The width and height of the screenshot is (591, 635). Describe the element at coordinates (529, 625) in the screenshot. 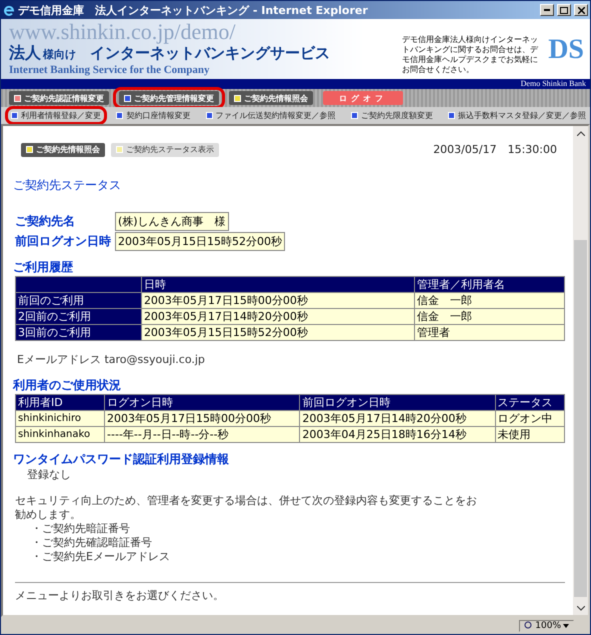

I see `magnifier-icon` at that location.